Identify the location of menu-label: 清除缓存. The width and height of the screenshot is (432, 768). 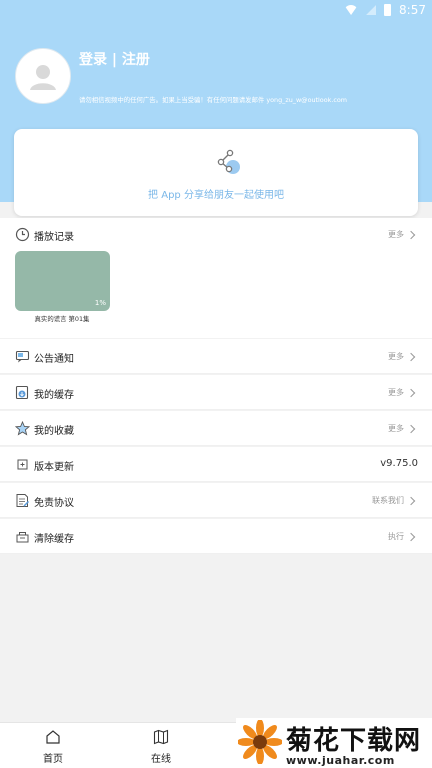
(54, 539).